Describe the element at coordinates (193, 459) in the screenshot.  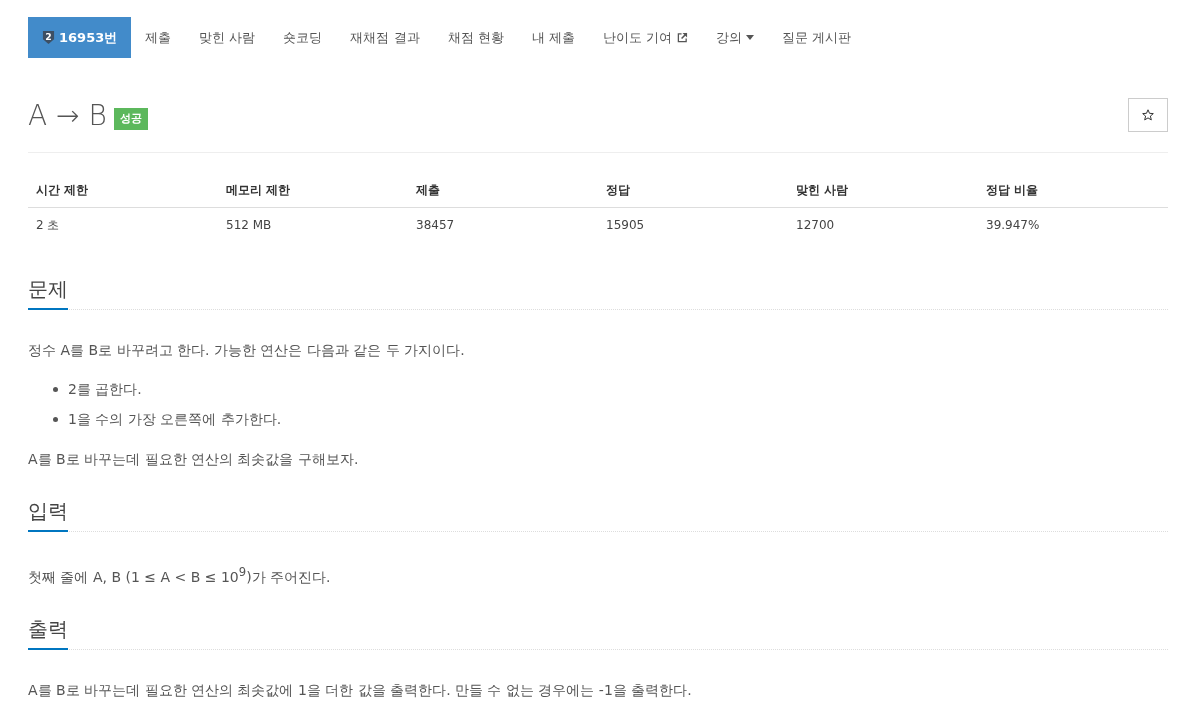
I see `paragraph-text: A를 B로 바꾸는데 필요한 연산의 최솟값을 구해보자.` at that location.